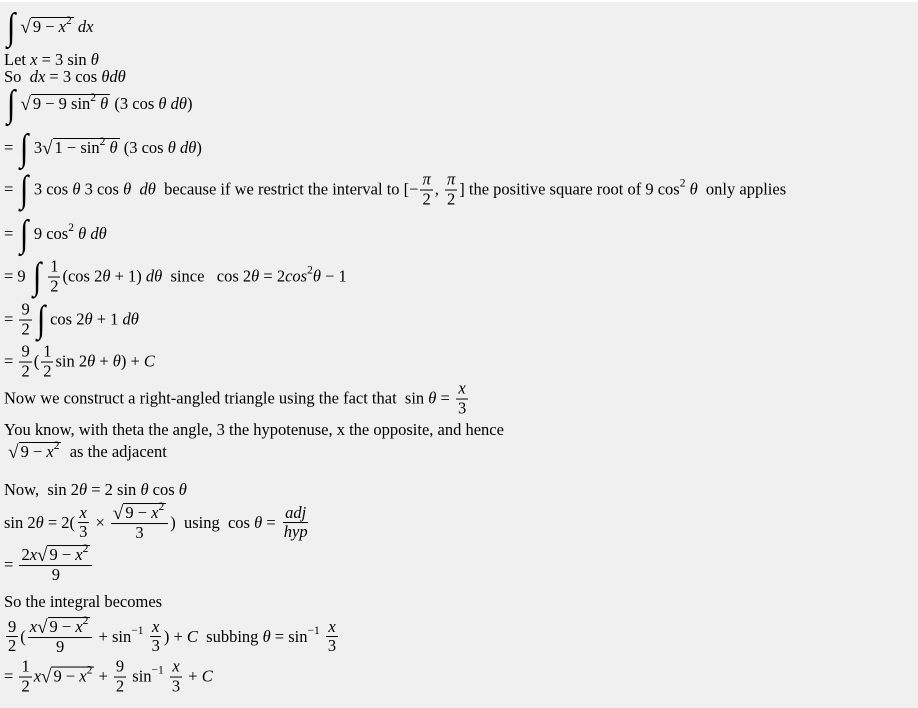 Image resolution: width=918 pixels, height=708 pixels. Describe the element at coordinates (108, 676) in the screenshot. I see `math-line: = 1 2 x √ 9 − x2 + 92 sin −1 x3 + C` at that location.